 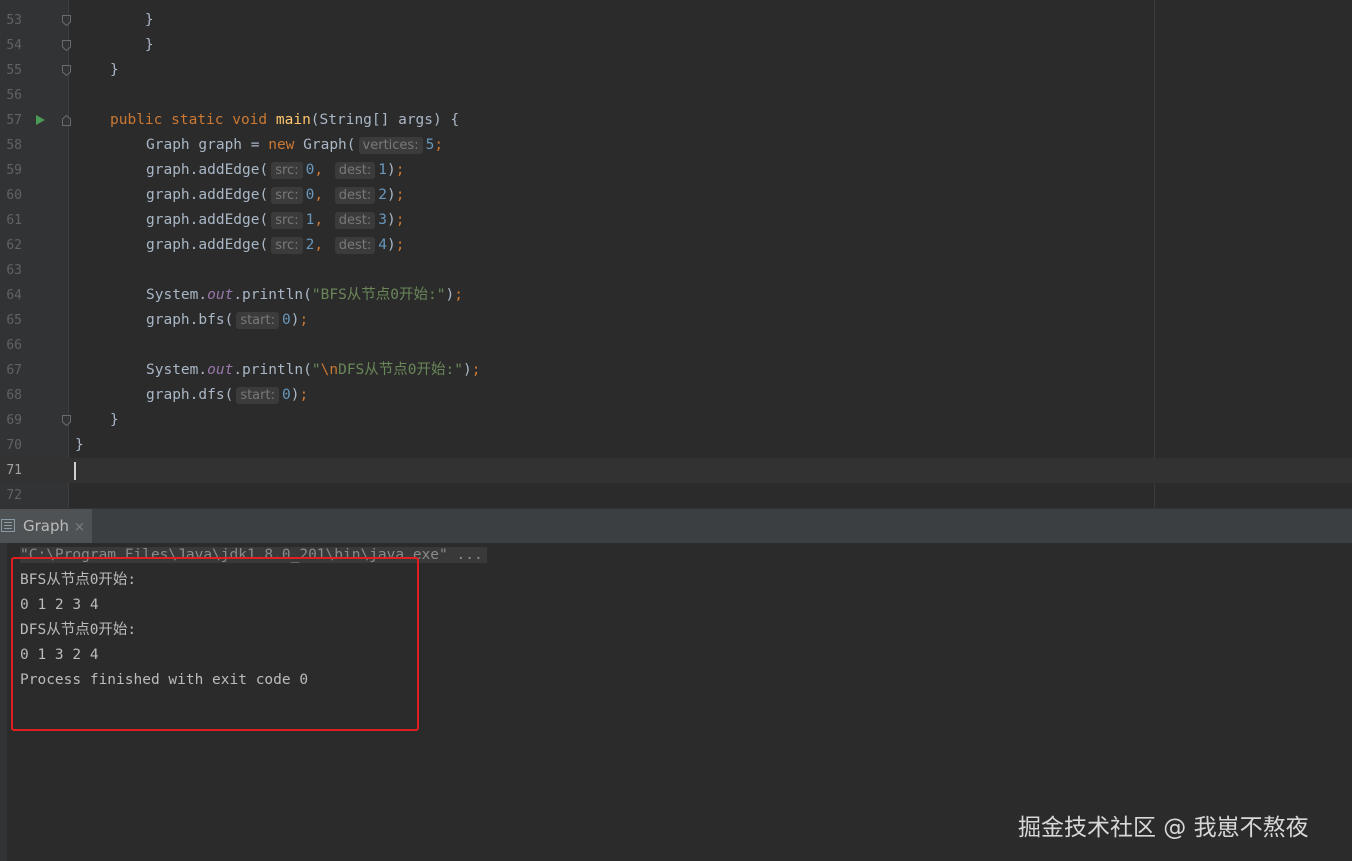 I want to click on code-line: 62 graph.addEdge(src: 2, dest: 4);, so click(x=676, y=245).